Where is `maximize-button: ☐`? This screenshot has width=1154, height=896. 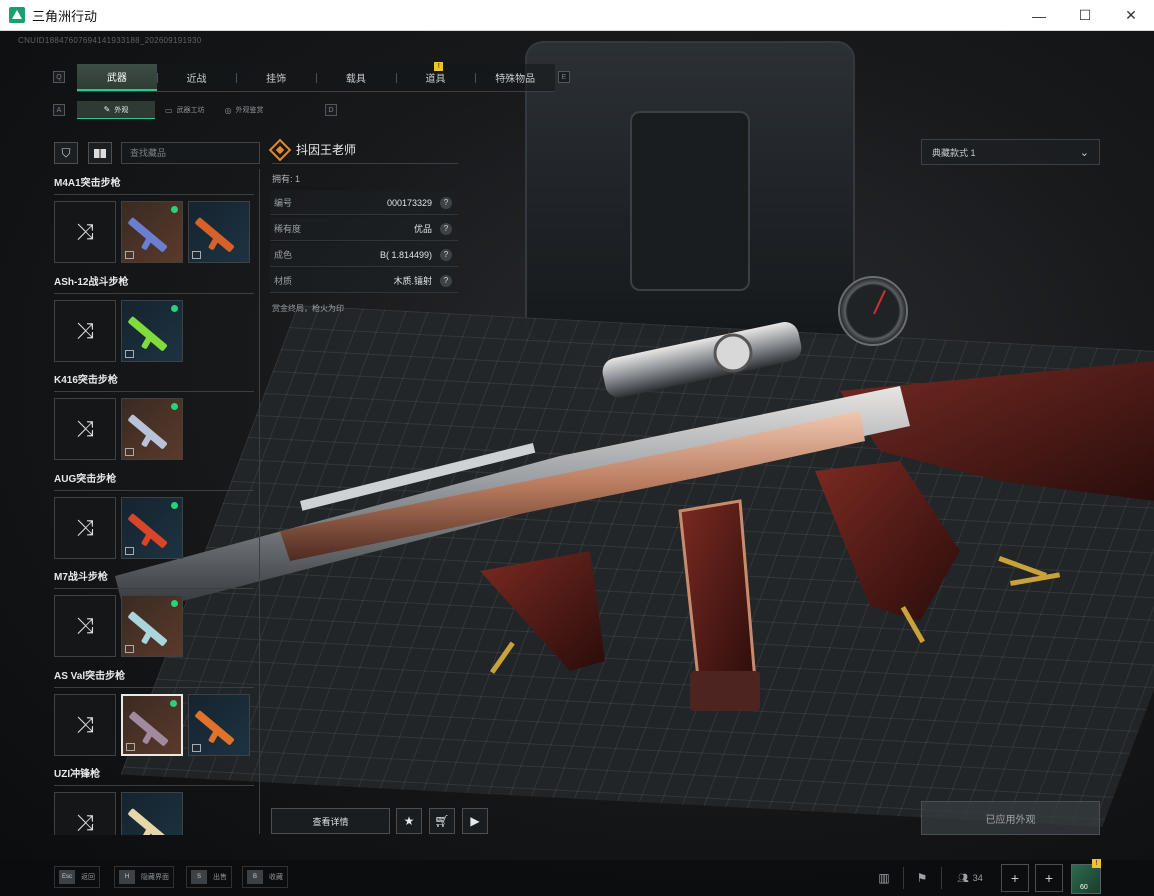
maximize-button: ☐ is located at coordinates (1085, 15).